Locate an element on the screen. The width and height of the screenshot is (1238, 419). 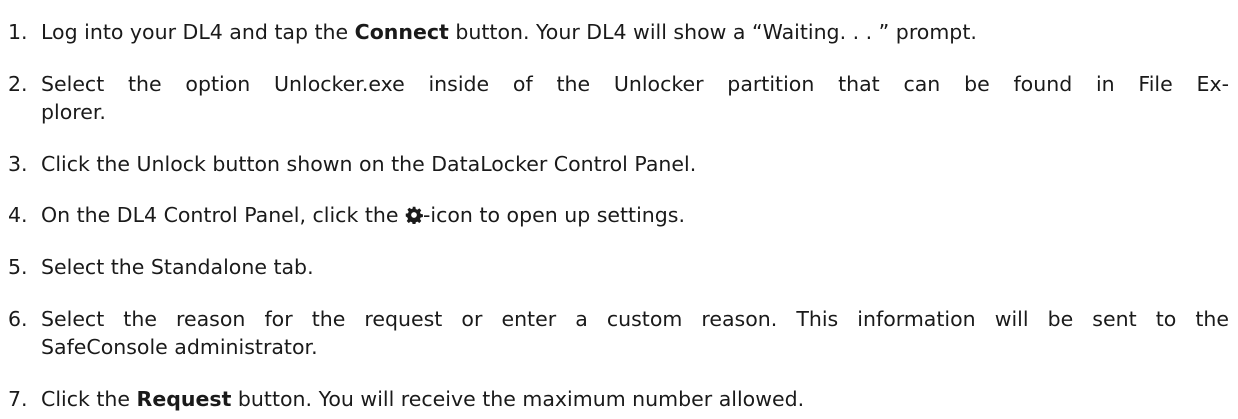
step-text: Select the Standalone tab. is located at coordinates (177, 267).